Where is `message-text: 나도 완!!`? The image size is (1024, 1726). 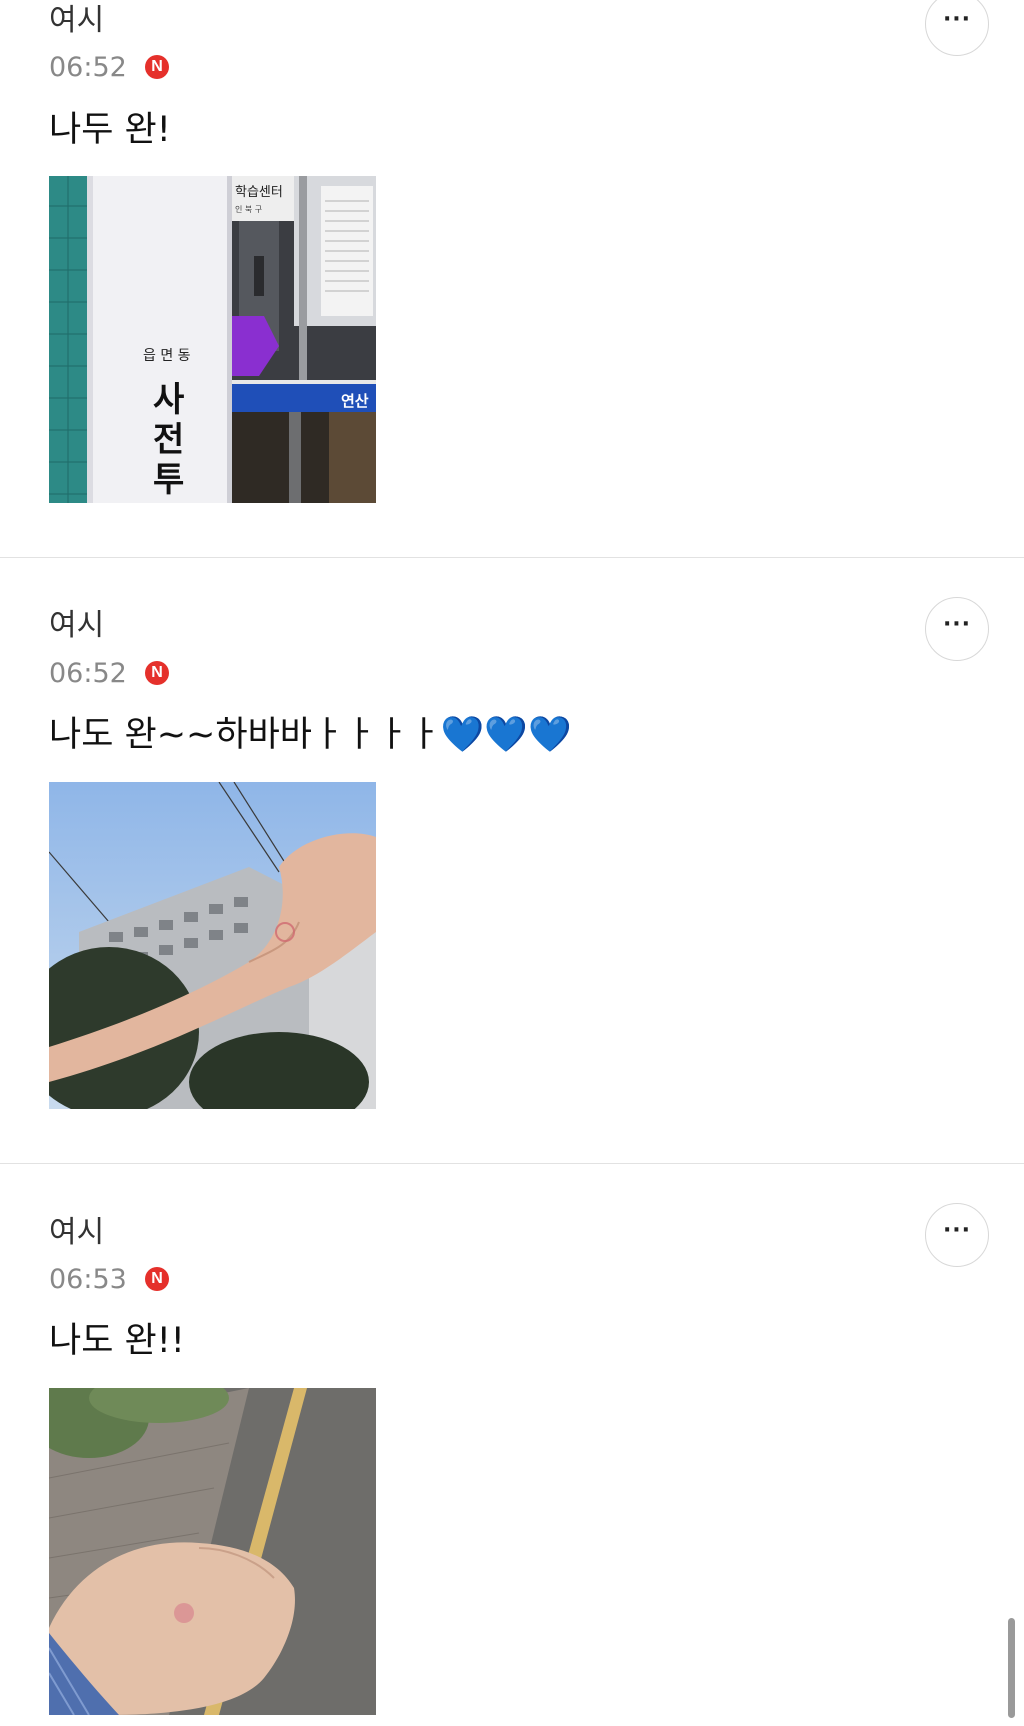
message-text: 나도 완!! is located at coordinates (117, 1341).